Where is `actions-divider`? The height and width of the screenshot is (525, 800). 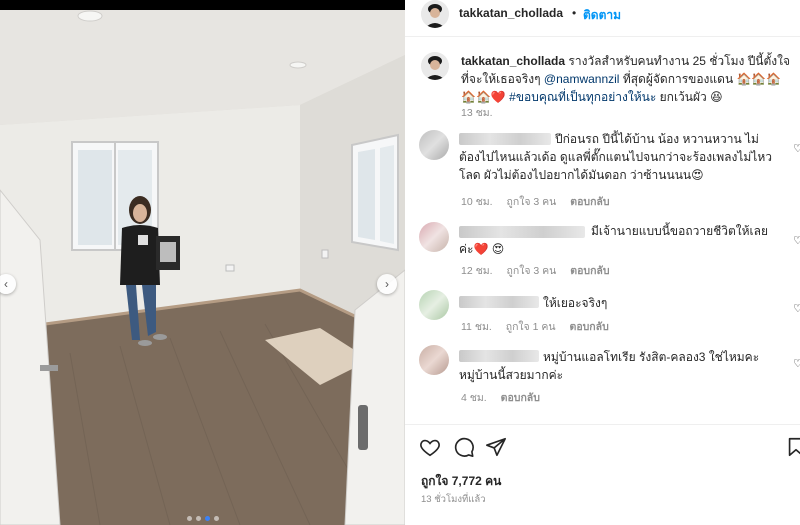 actions-divider is located at coordinates (602, 424).